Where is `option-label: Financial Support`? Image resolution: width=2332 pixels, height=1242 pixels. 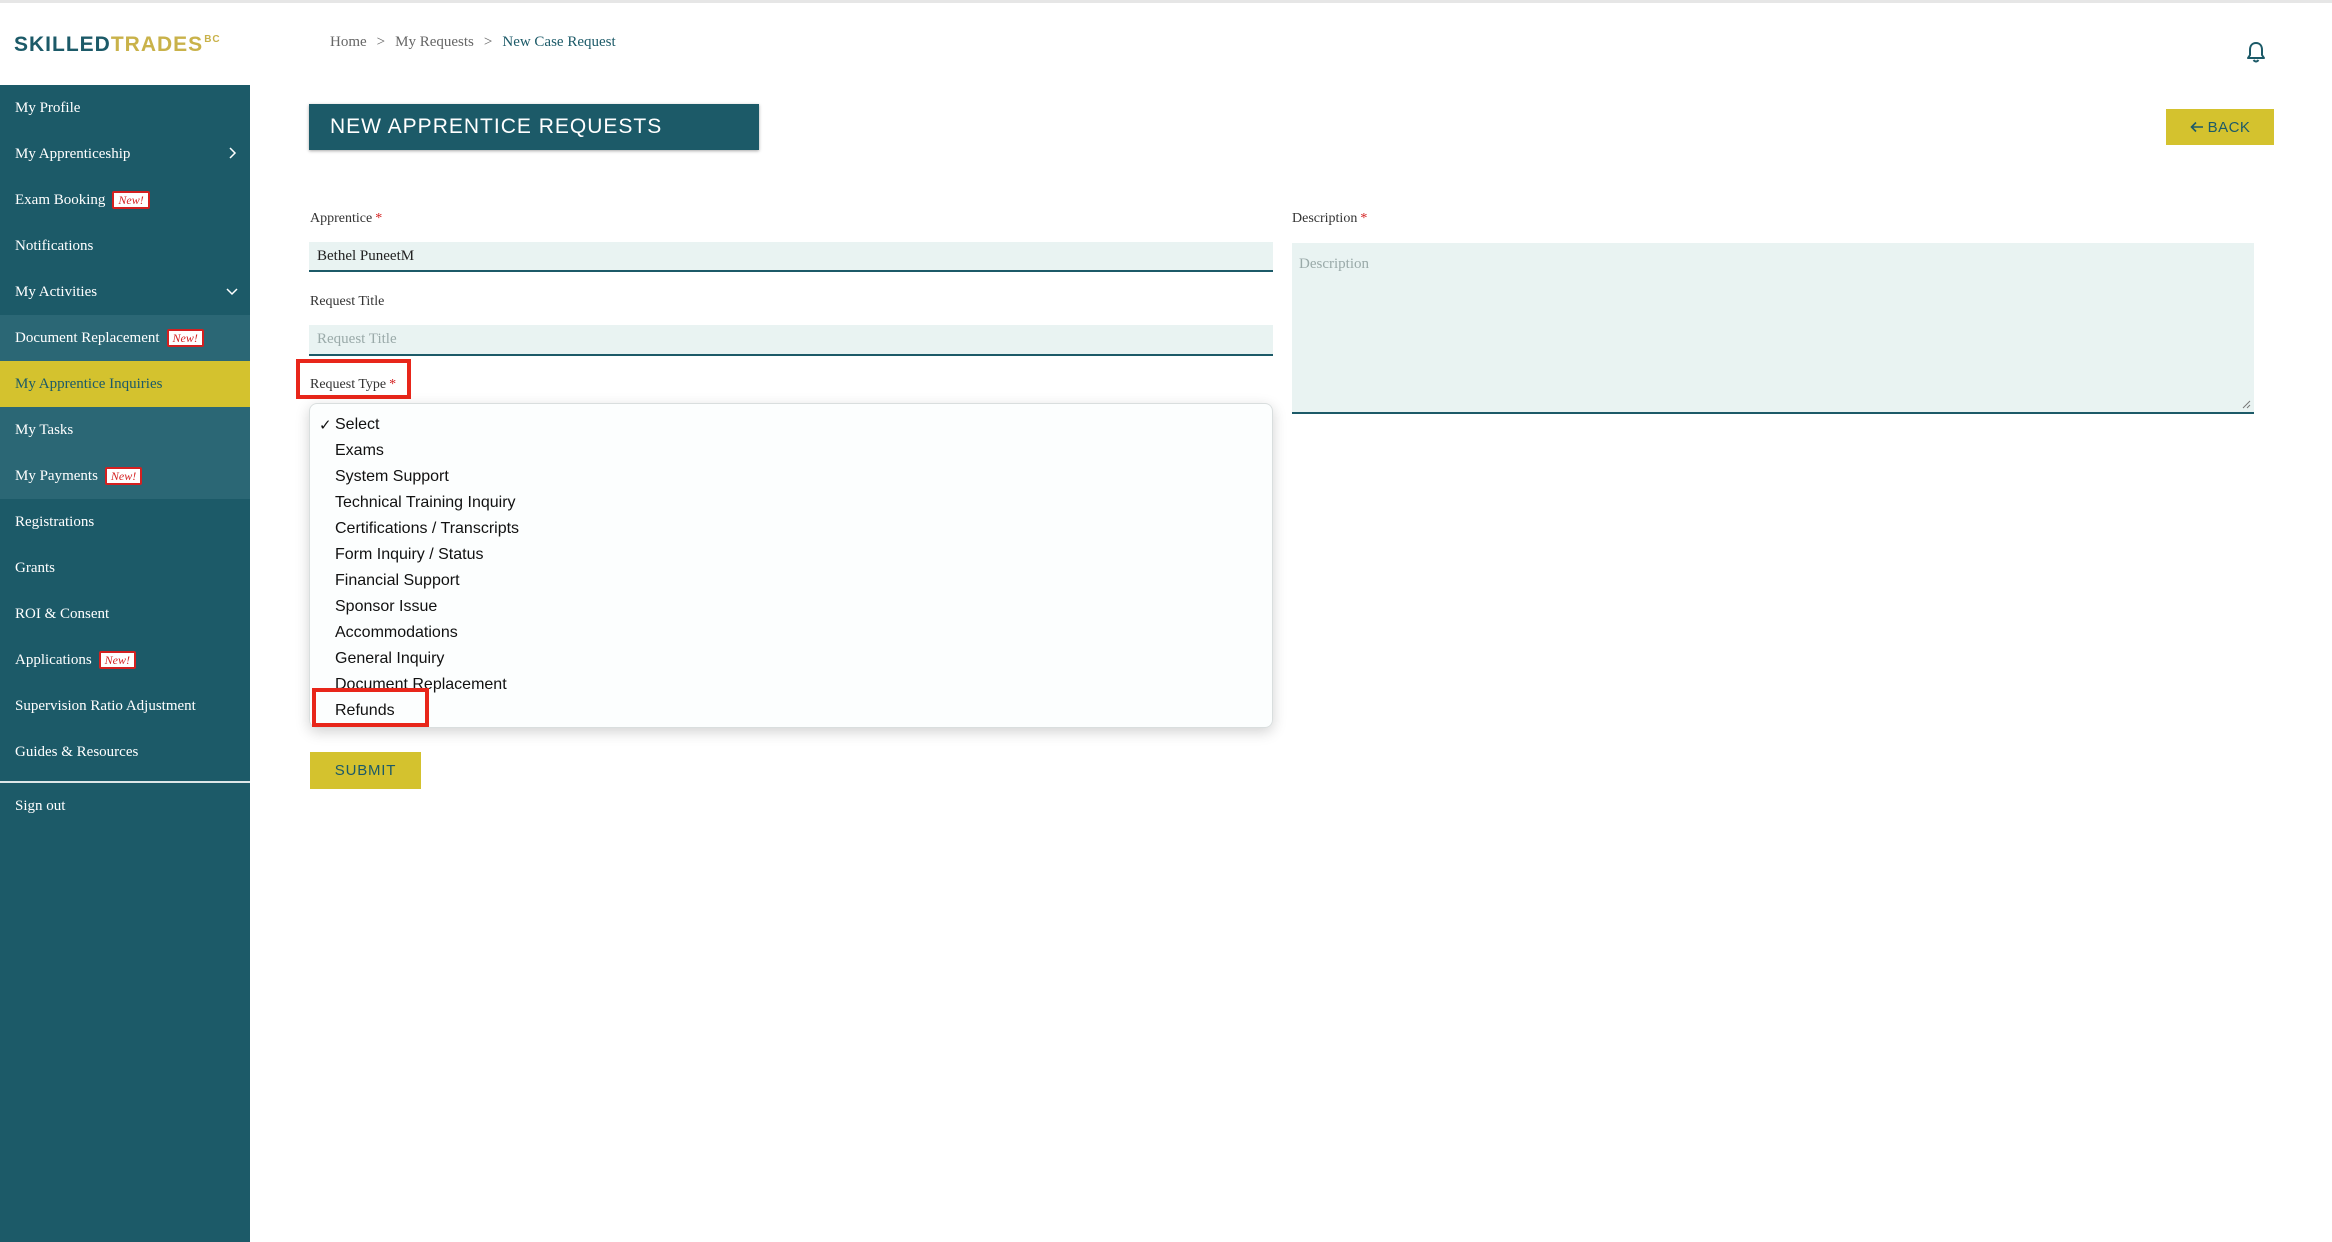 option-label: Financial Support is located at coordinates (397, 580).